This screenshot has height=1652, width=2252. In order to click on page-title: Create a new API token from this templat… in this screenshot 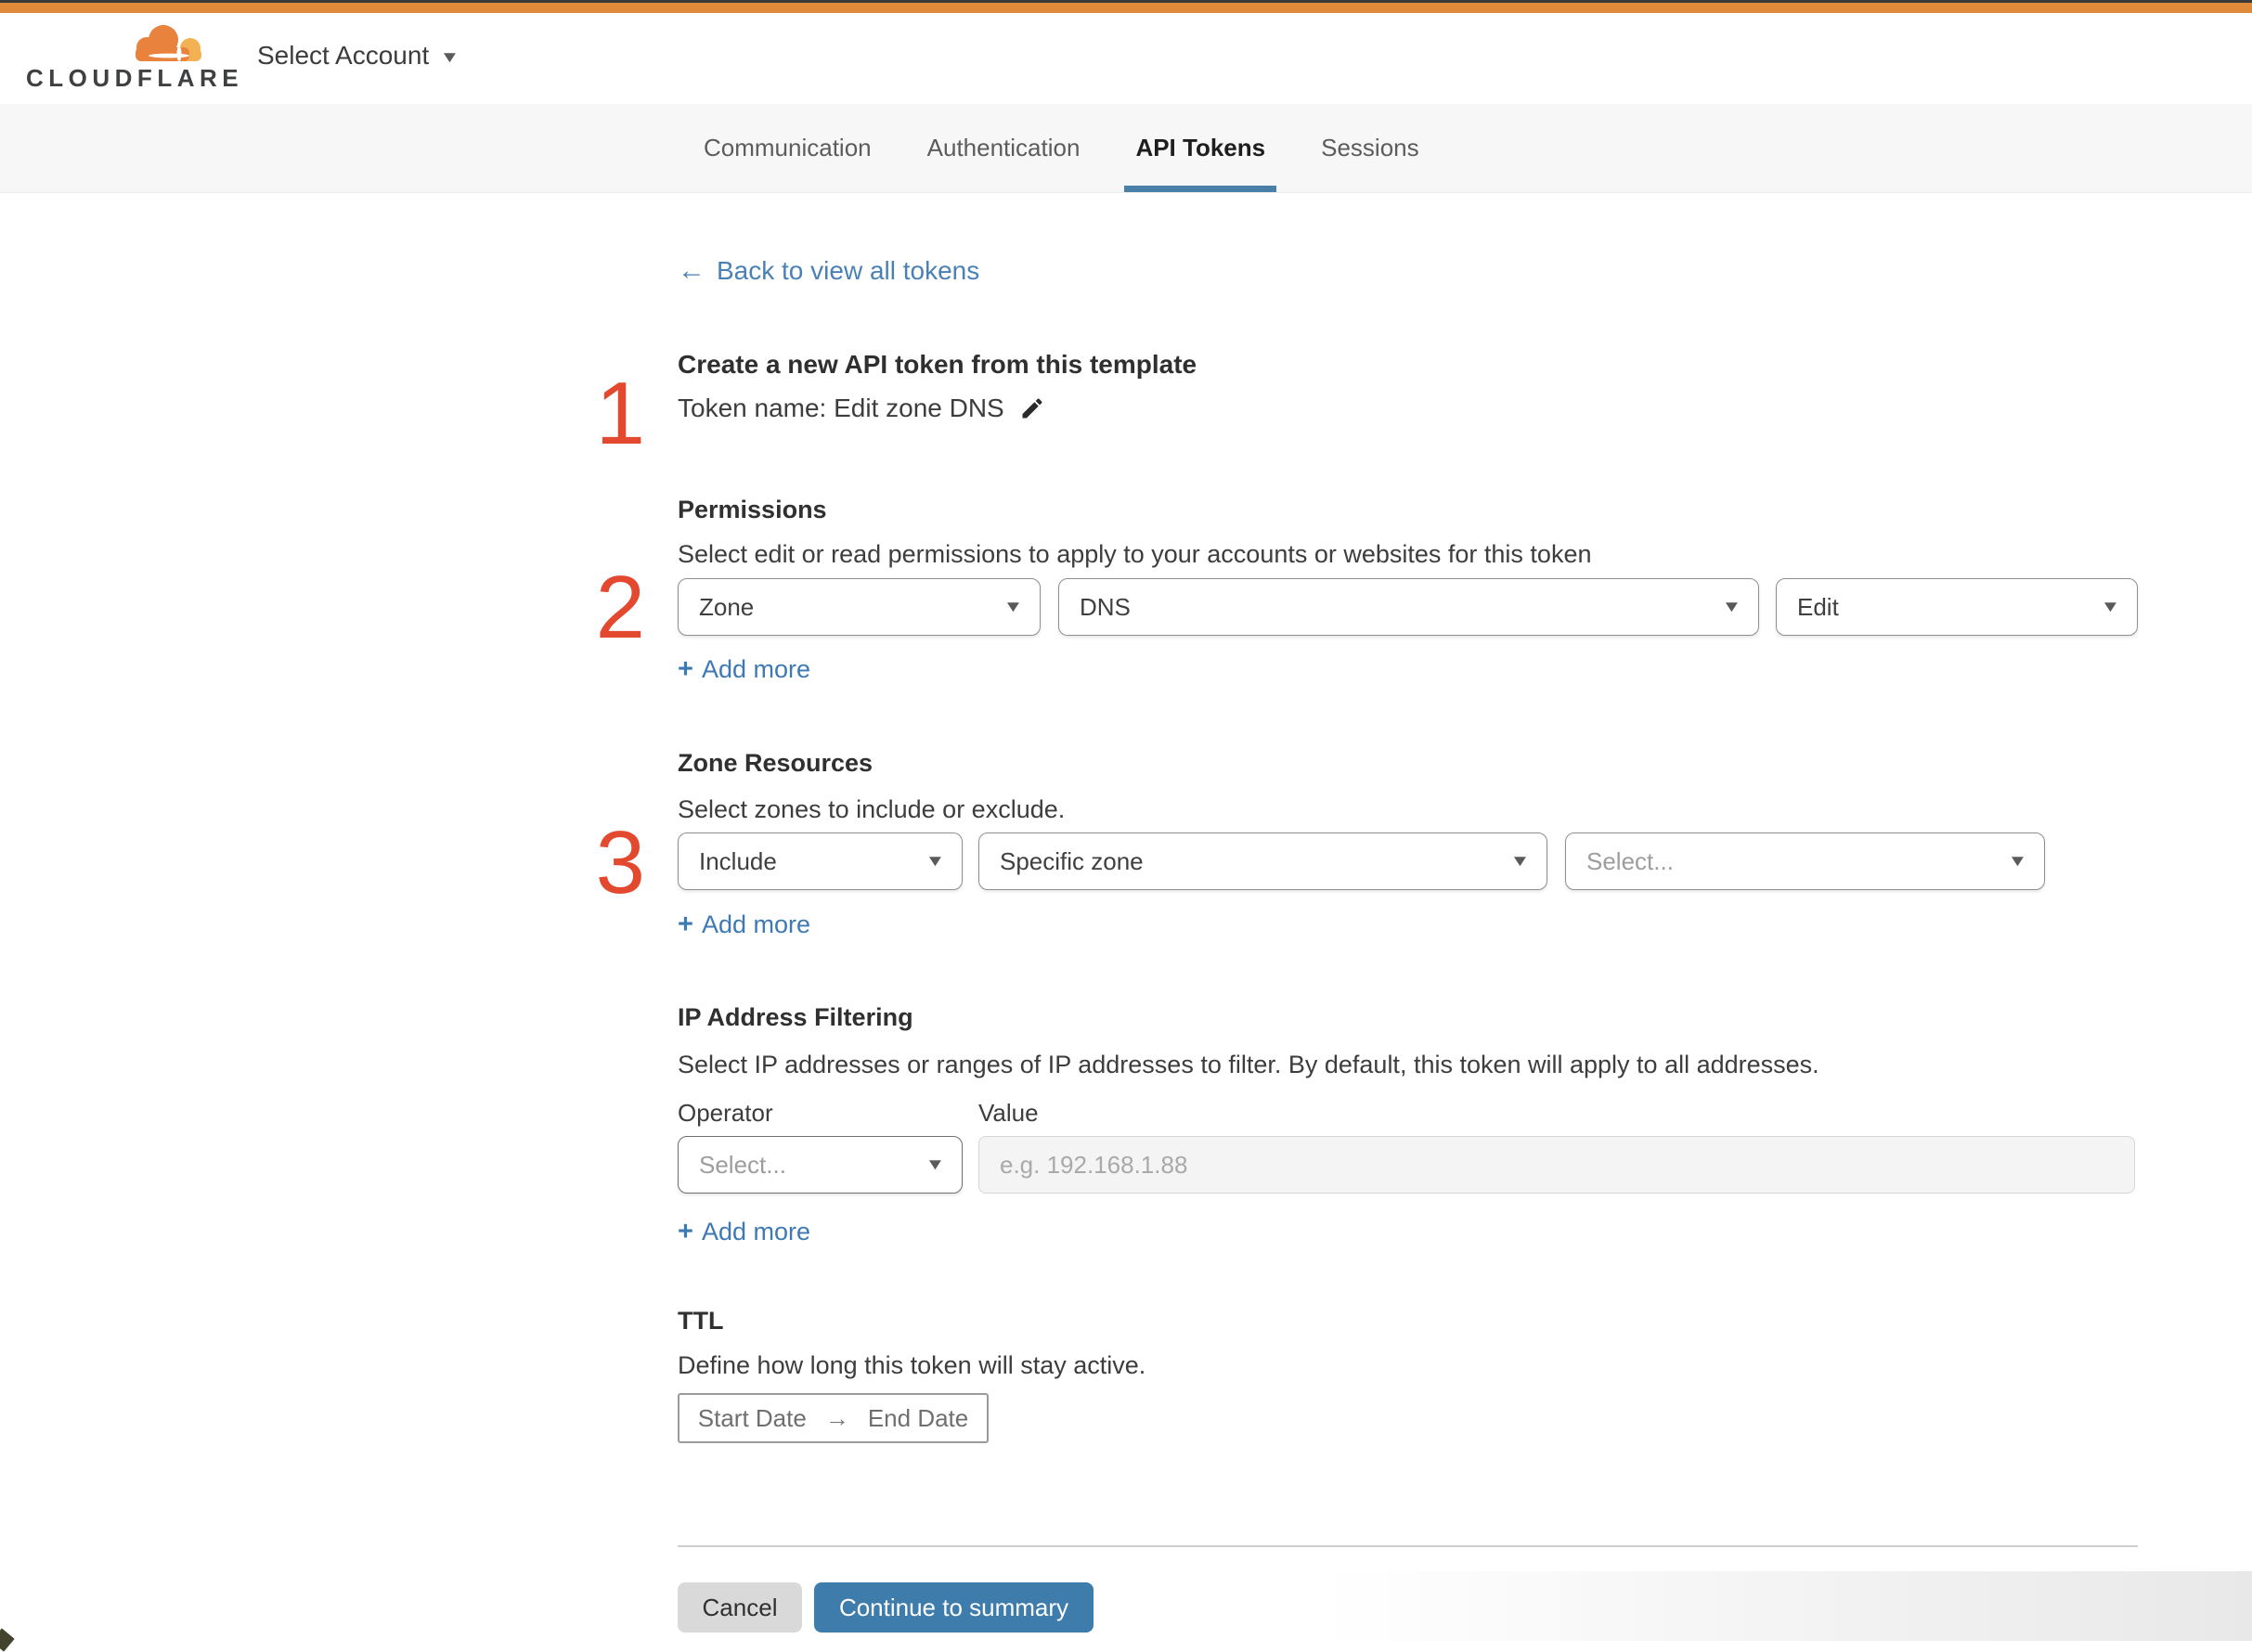, I will do `click(937, 364)`.